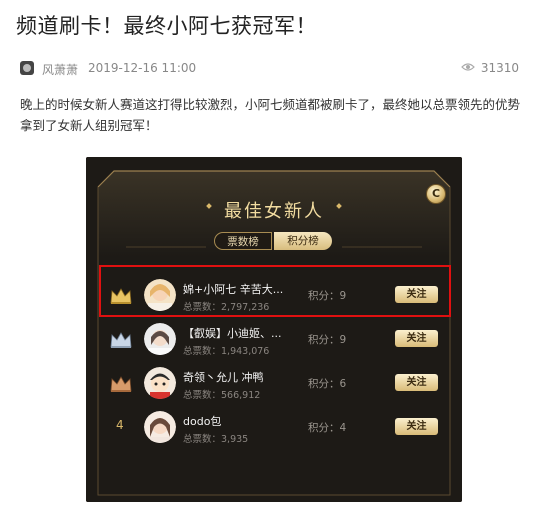  Describe the element at coordinates (233, 421) in the screenshot. I see `streamer-name: dodo包` at that location.